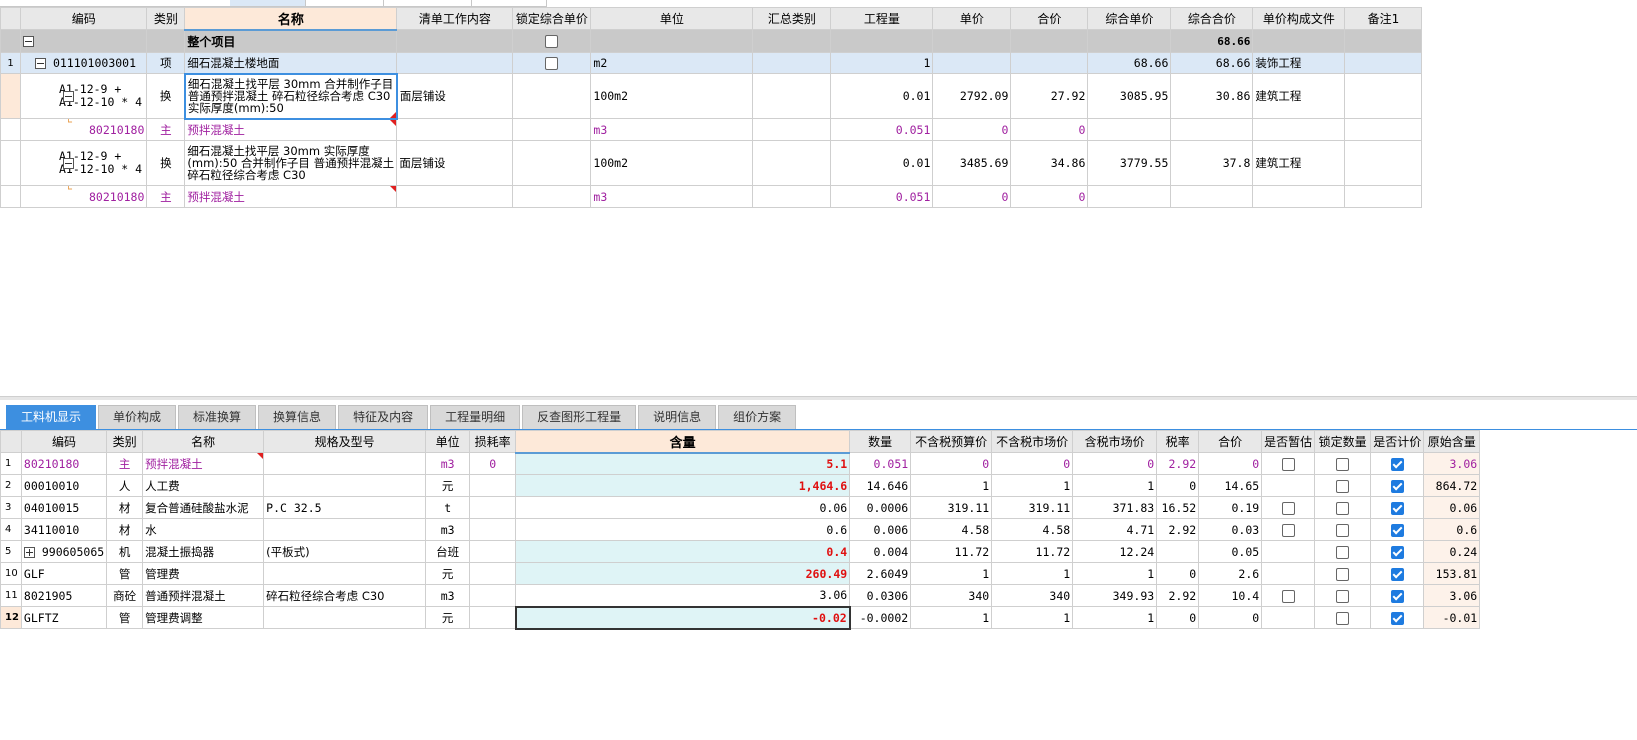 The height and width of the screenshot is (740, 1637). I want to click on content-cell: 260.49, so click(683, 573).